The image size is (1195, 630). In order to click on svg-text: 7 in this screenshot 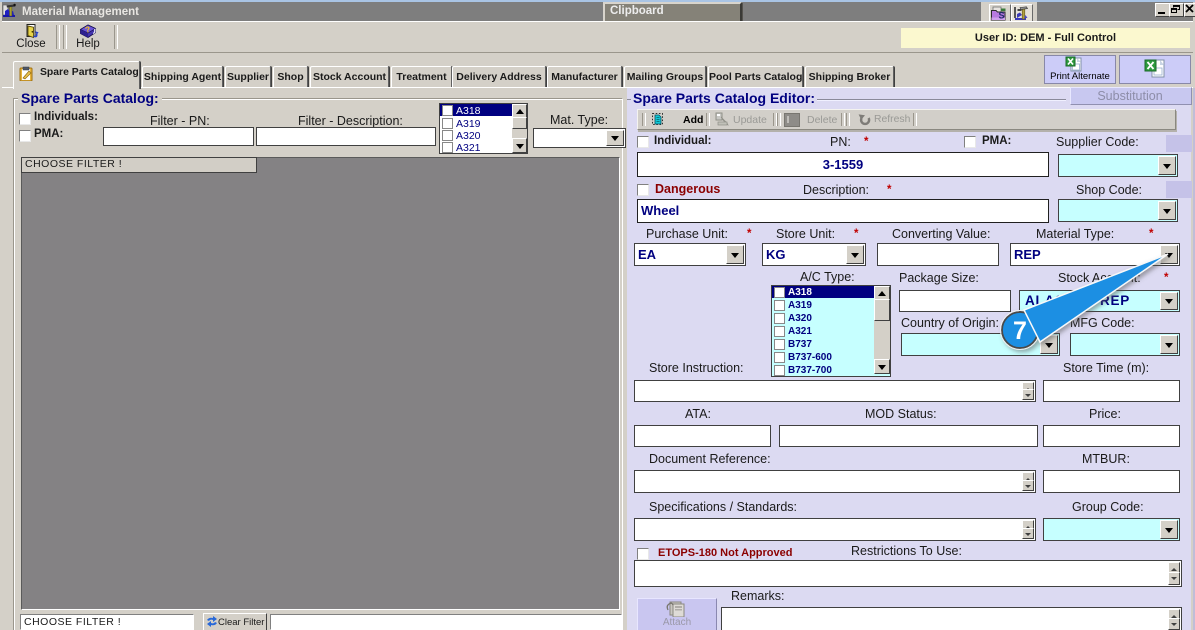, I will do `click(1020, 331)`.